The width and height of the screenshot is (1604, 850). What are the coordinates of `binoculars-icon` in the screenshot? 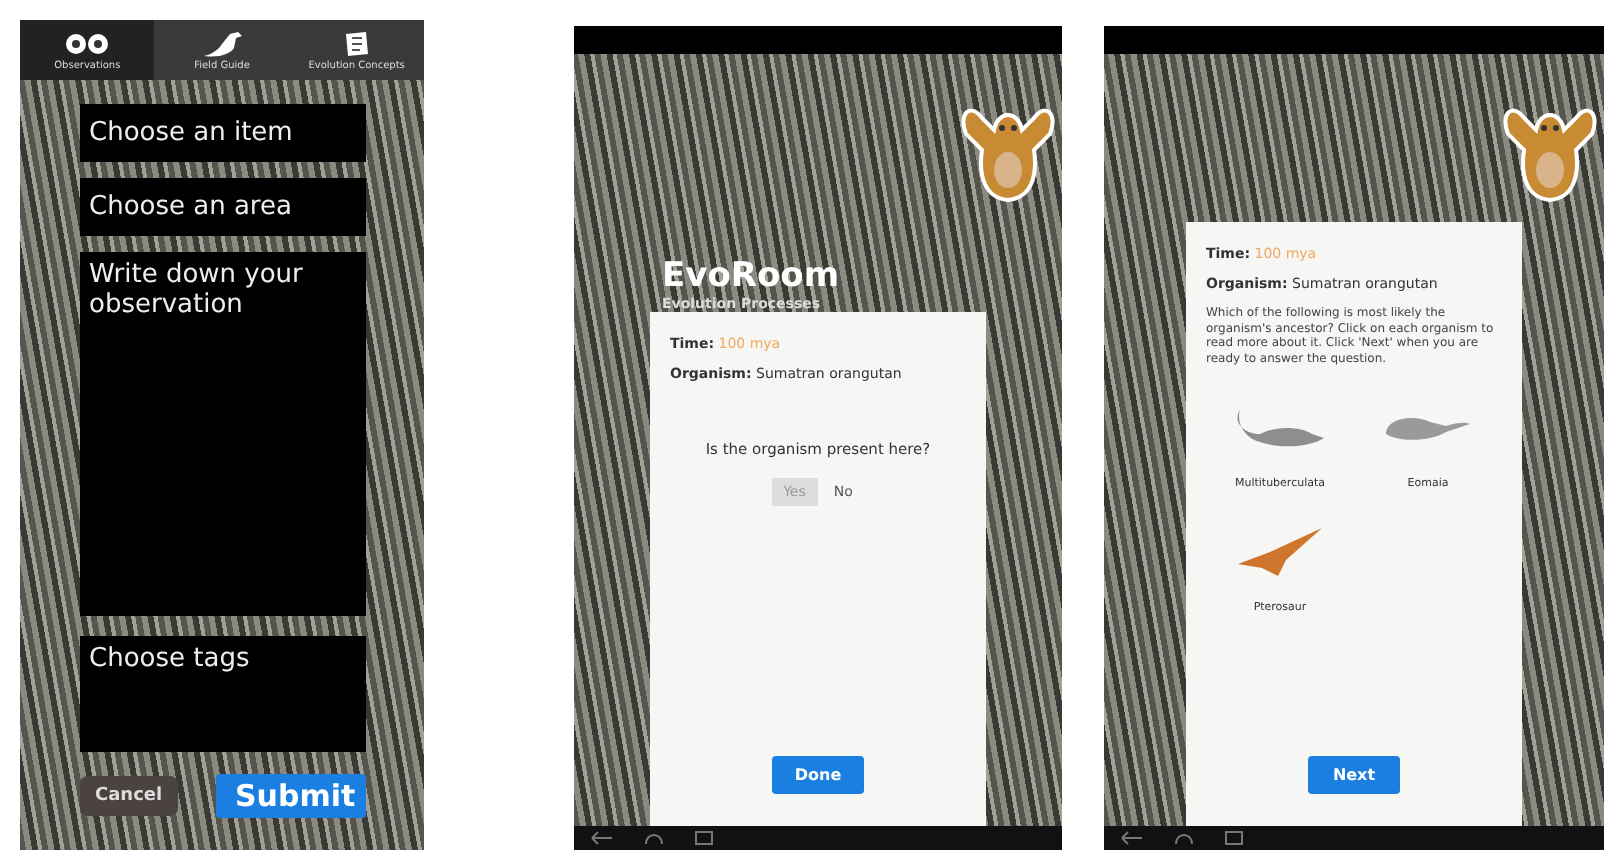 It's located at (87, 43).